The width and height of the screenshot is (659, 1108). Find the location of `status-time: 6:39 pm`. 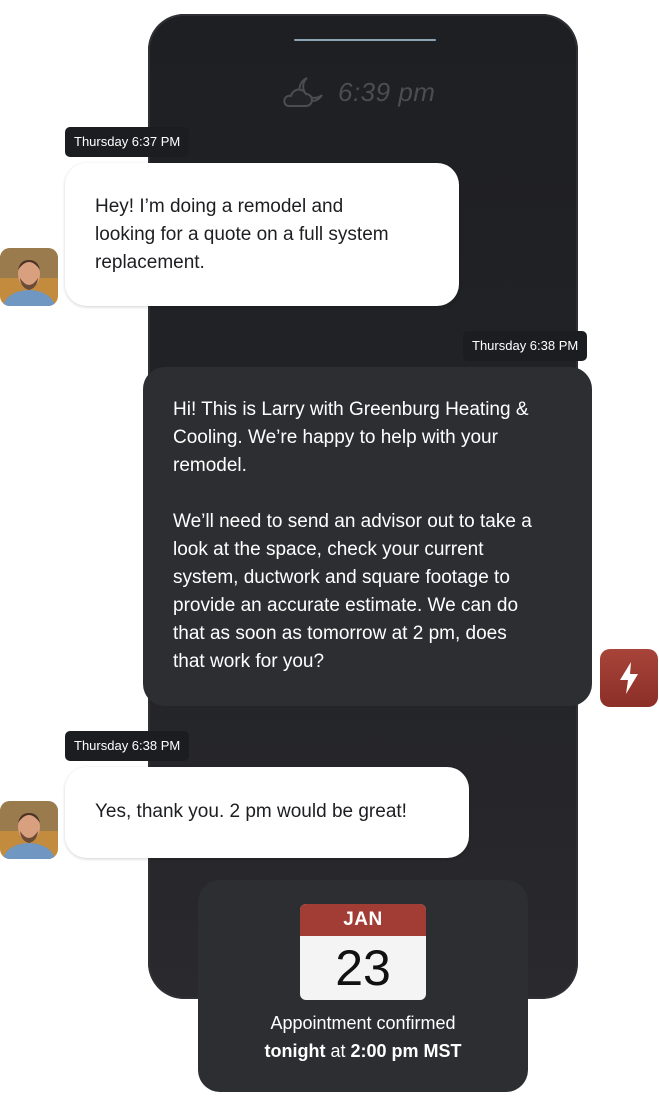

status-time: 6:39 pm is located at coordinates (387, 91).